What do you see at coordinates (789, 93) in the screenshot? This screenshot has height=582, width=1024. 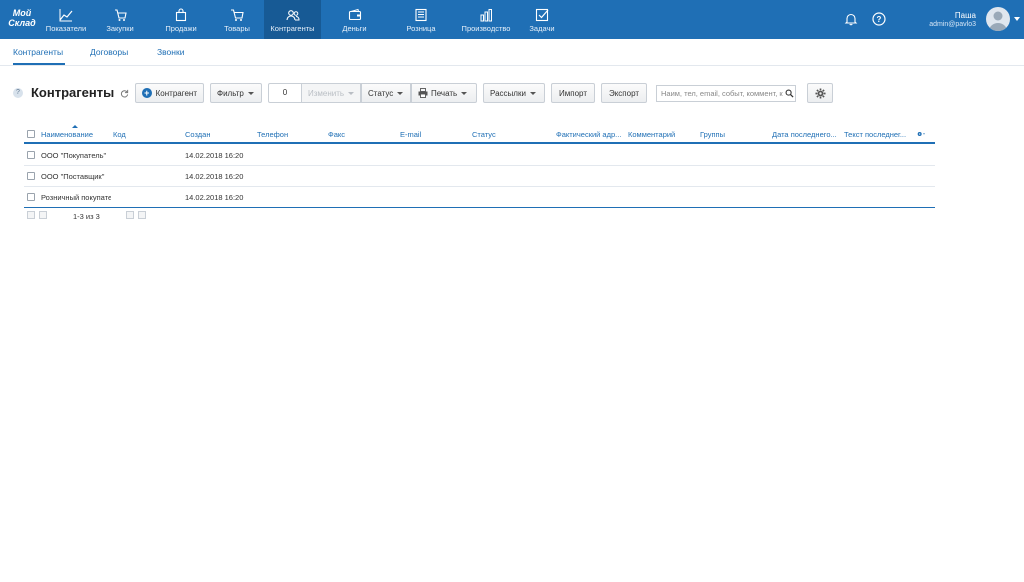 I see `search-icon` at bounding box center [789, 93].